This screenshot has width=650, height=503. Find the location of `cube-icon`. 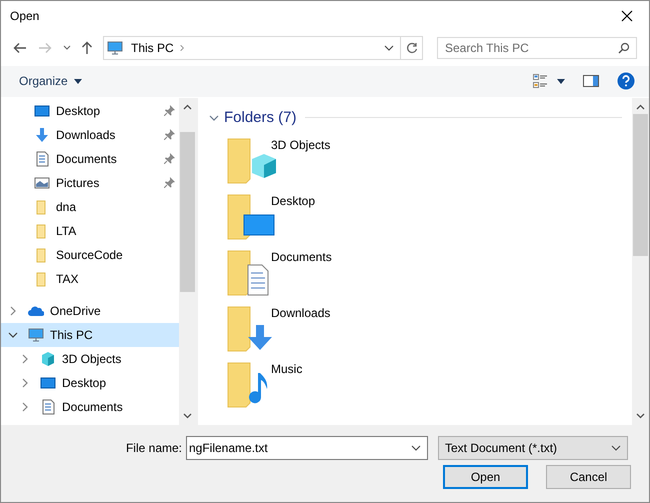

cube-icon is located at coordinates (48, 358).